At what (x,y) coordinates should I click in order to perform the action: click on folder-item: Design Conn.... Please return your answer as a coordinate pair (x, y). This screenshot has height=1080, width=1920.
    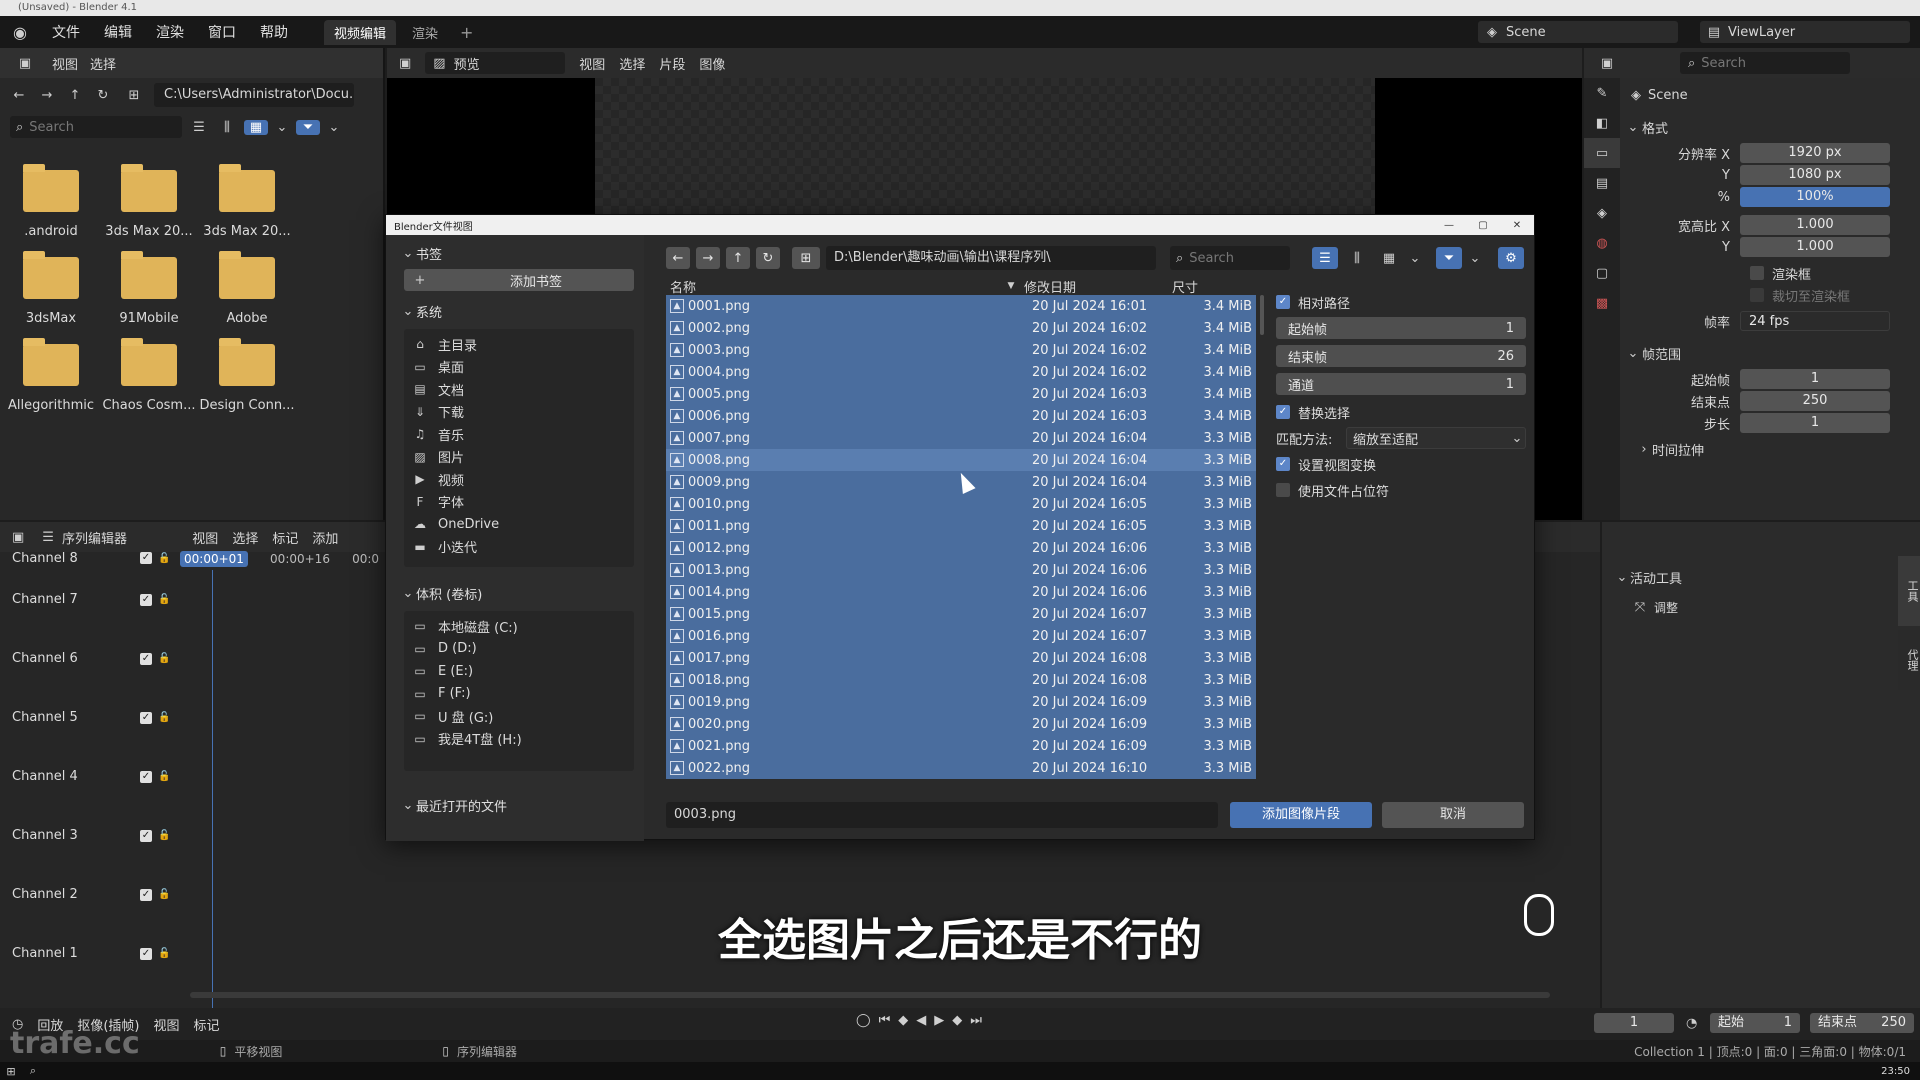
    Looking at the image, I should click on (247, 375).